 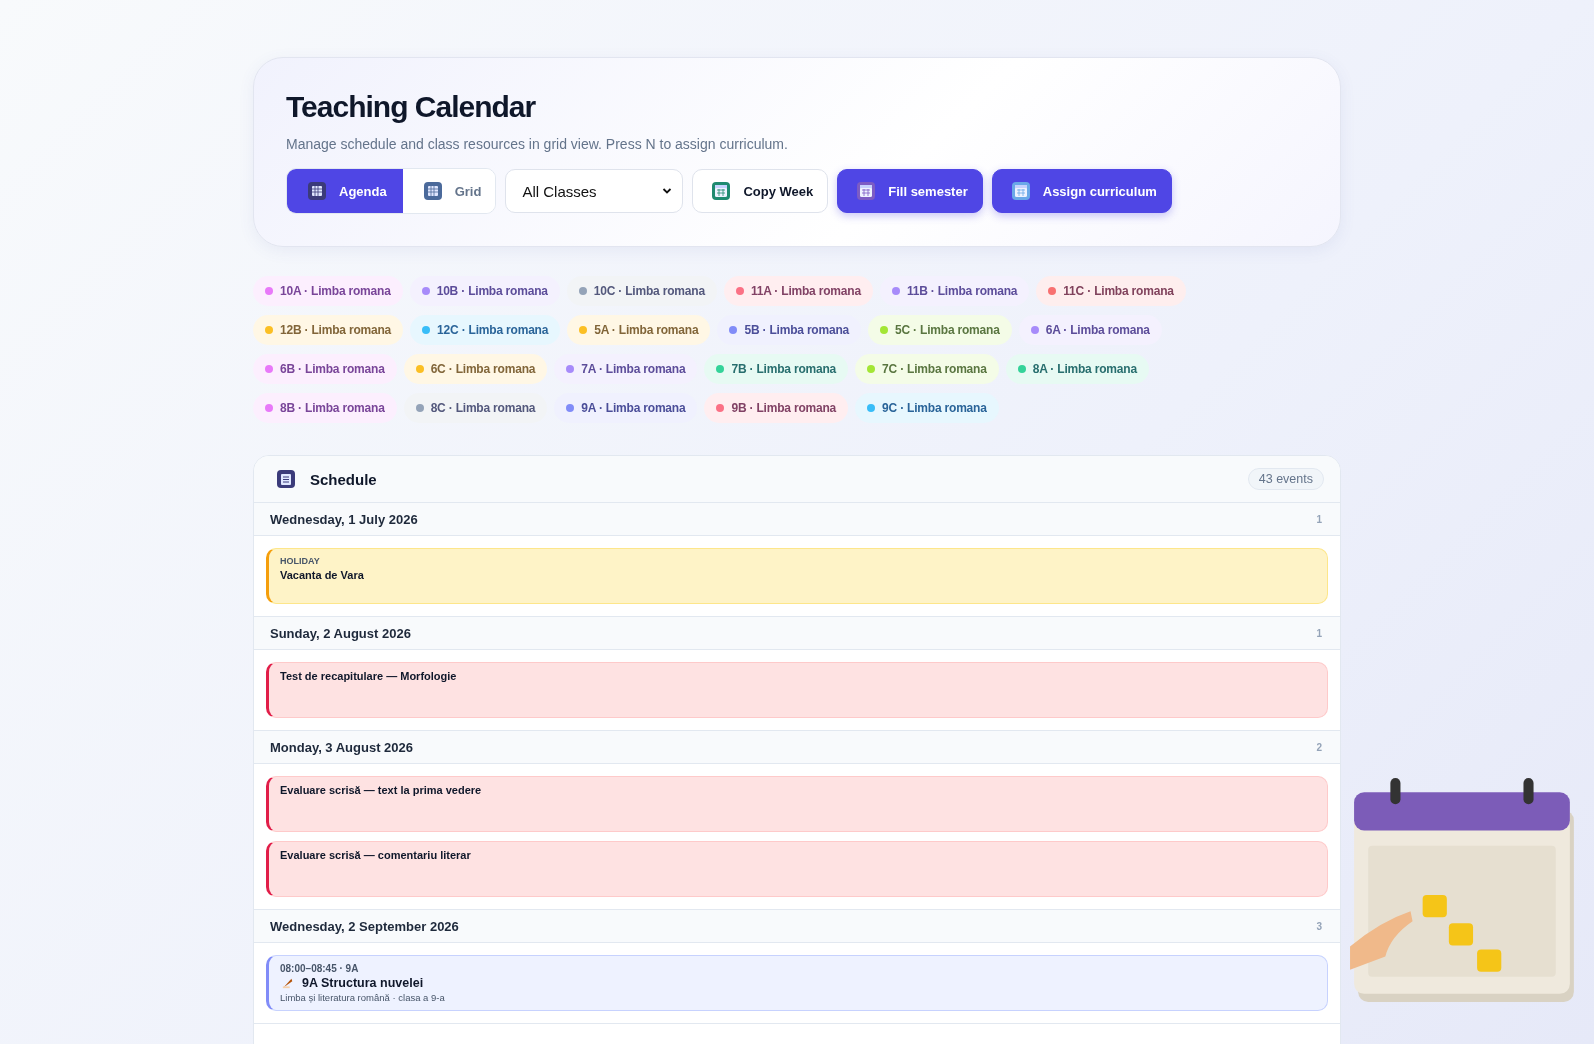 I want to click on class-label: 10B · Limba romana, so click(x=492, y=291).